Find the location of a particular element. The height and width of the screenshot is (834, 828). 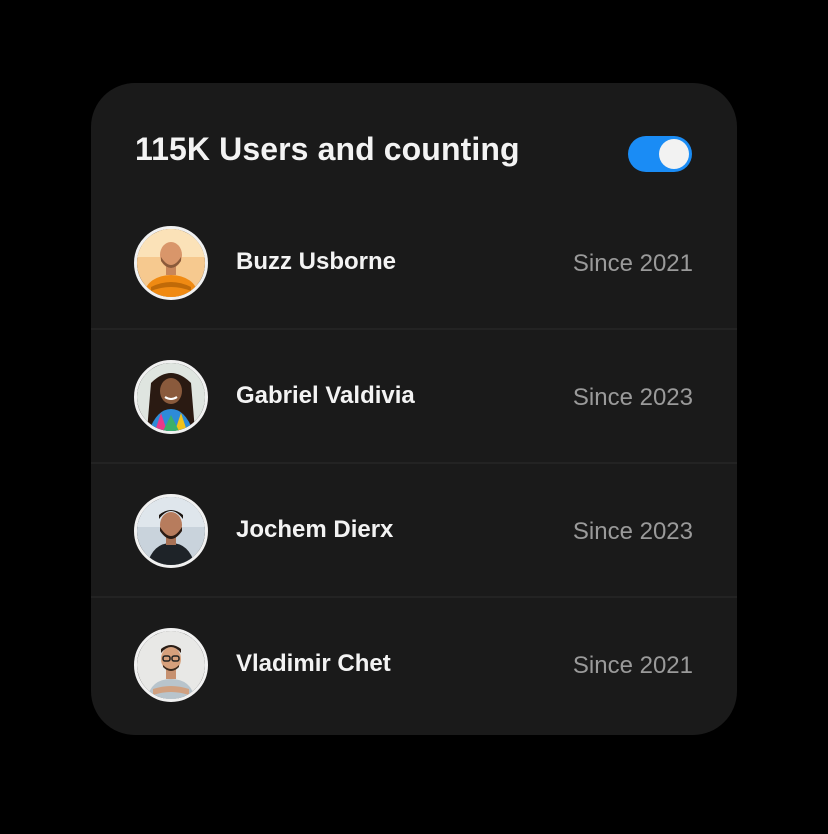

toggle-switch is located at coordinates (660, 154).